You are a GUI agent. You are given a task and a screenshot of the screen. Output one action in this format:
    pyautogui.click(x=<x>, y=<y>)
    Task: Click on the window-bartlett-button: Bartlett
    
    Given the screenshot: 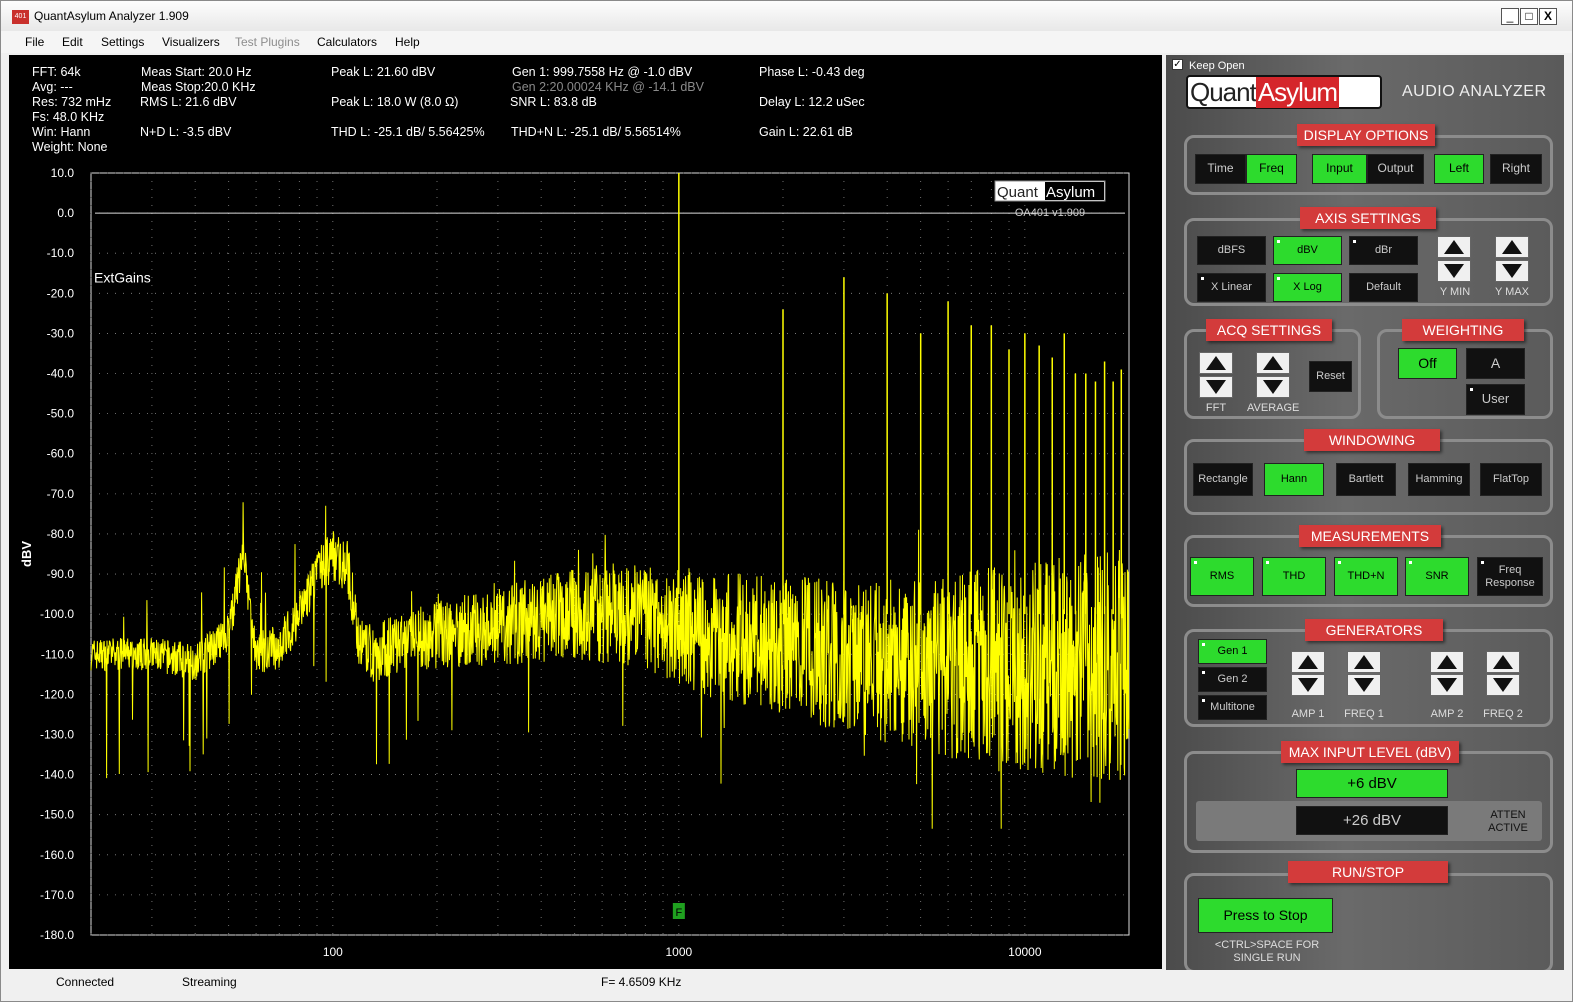 What is the action you would take?
    pyautogui.click(x=1366, y=479)
    